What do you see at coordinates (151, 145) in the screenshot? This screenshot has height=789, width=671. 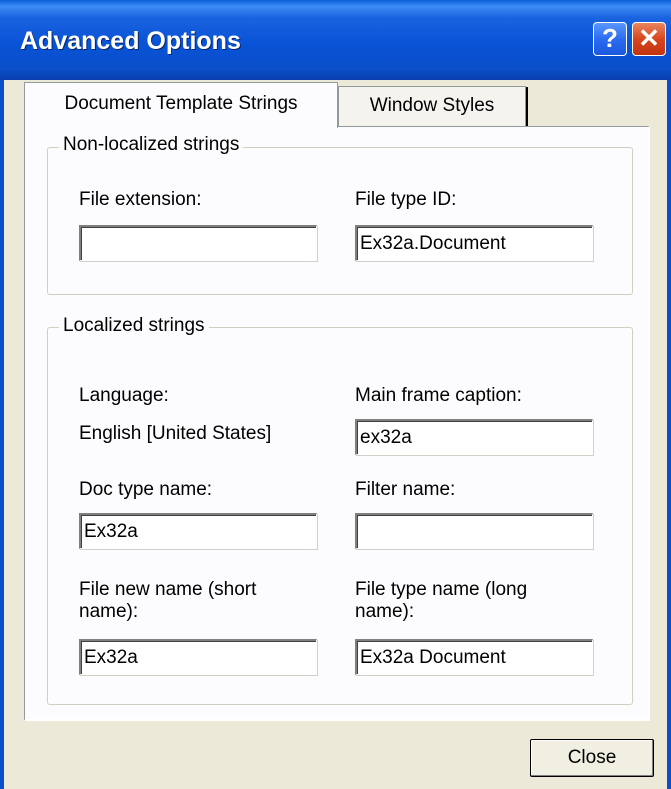 I see `non-localized-group-label: Non-localized strings` at bounding box center [151, 145].